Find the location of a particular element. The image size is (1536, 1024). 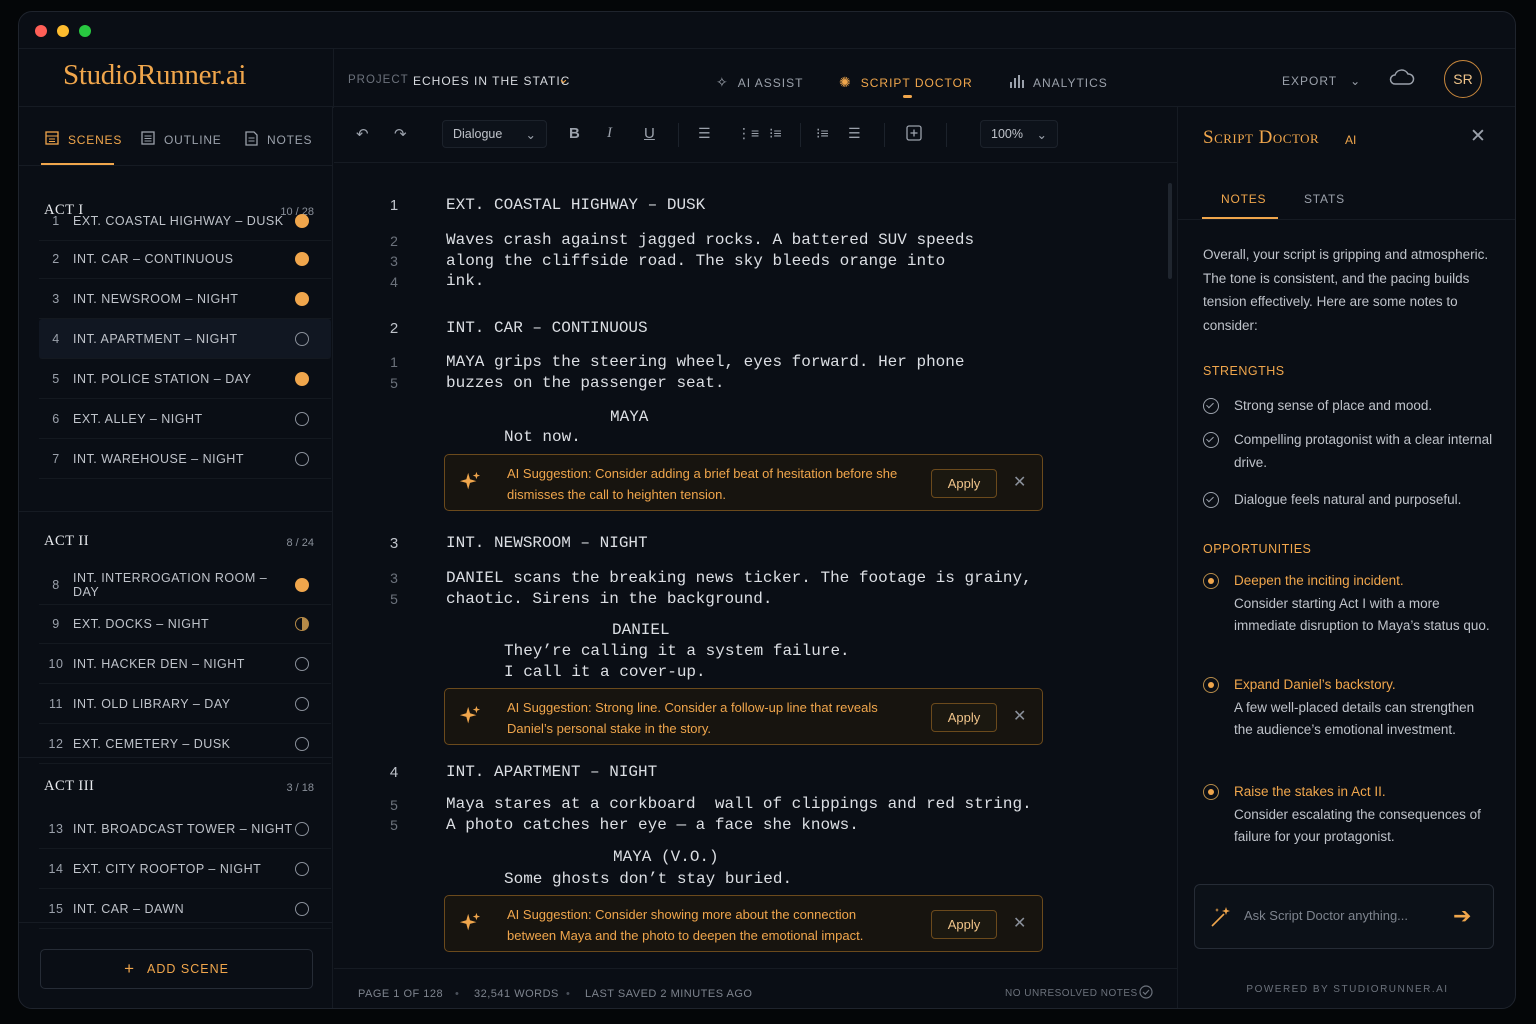

scene-heading: INT. CAR – CONTINUOUS is located at coordinates (547, 328).